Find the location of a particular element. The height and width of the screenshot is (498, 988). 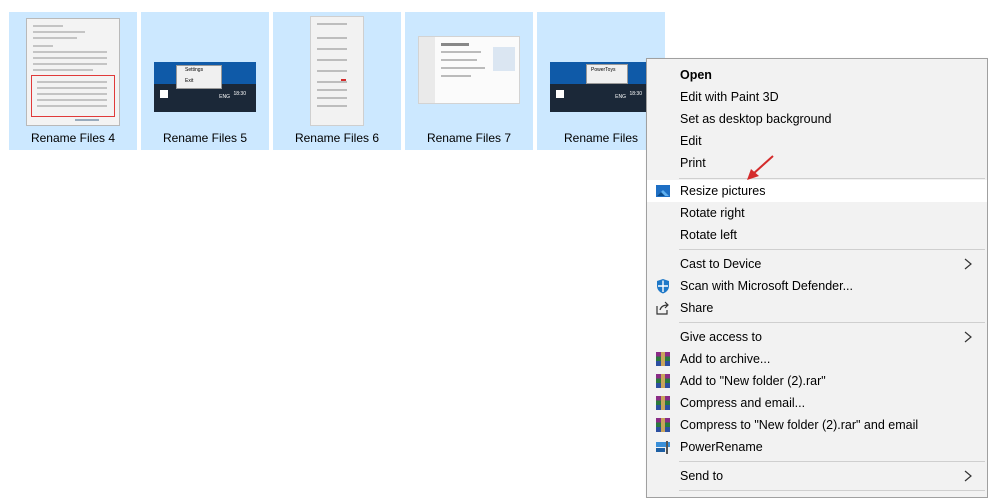

menu-item-give-access-to: Give access to is located at coordinates (817, 337).